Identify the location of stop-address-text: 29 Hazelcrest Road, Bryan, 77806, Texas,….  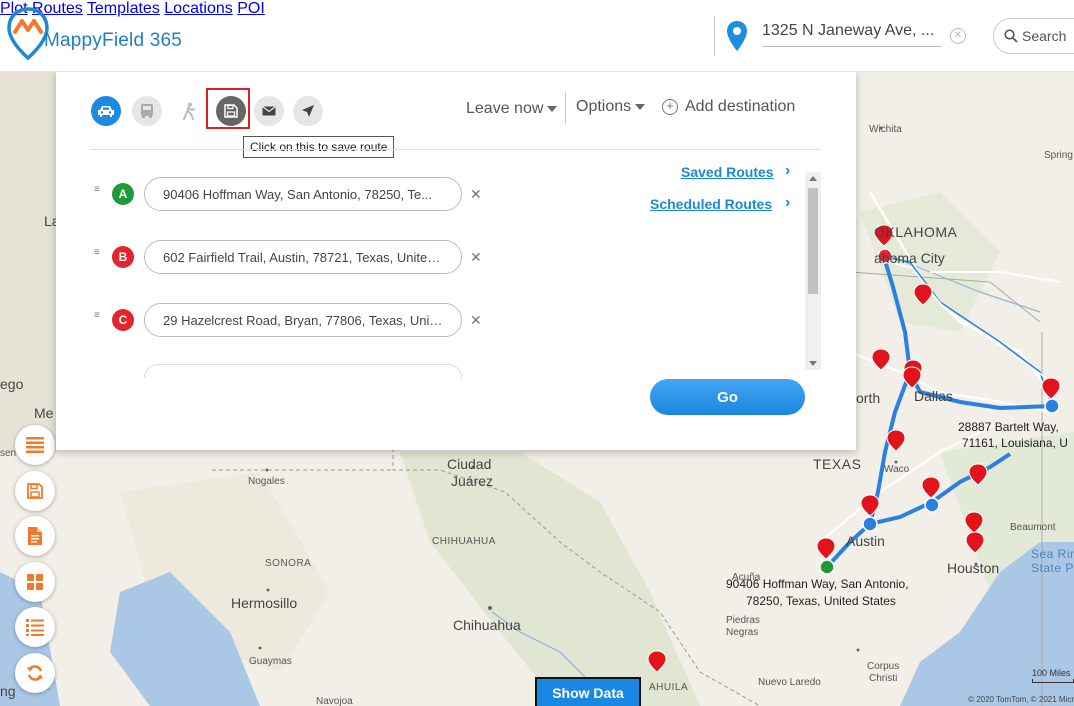
(303, 320).